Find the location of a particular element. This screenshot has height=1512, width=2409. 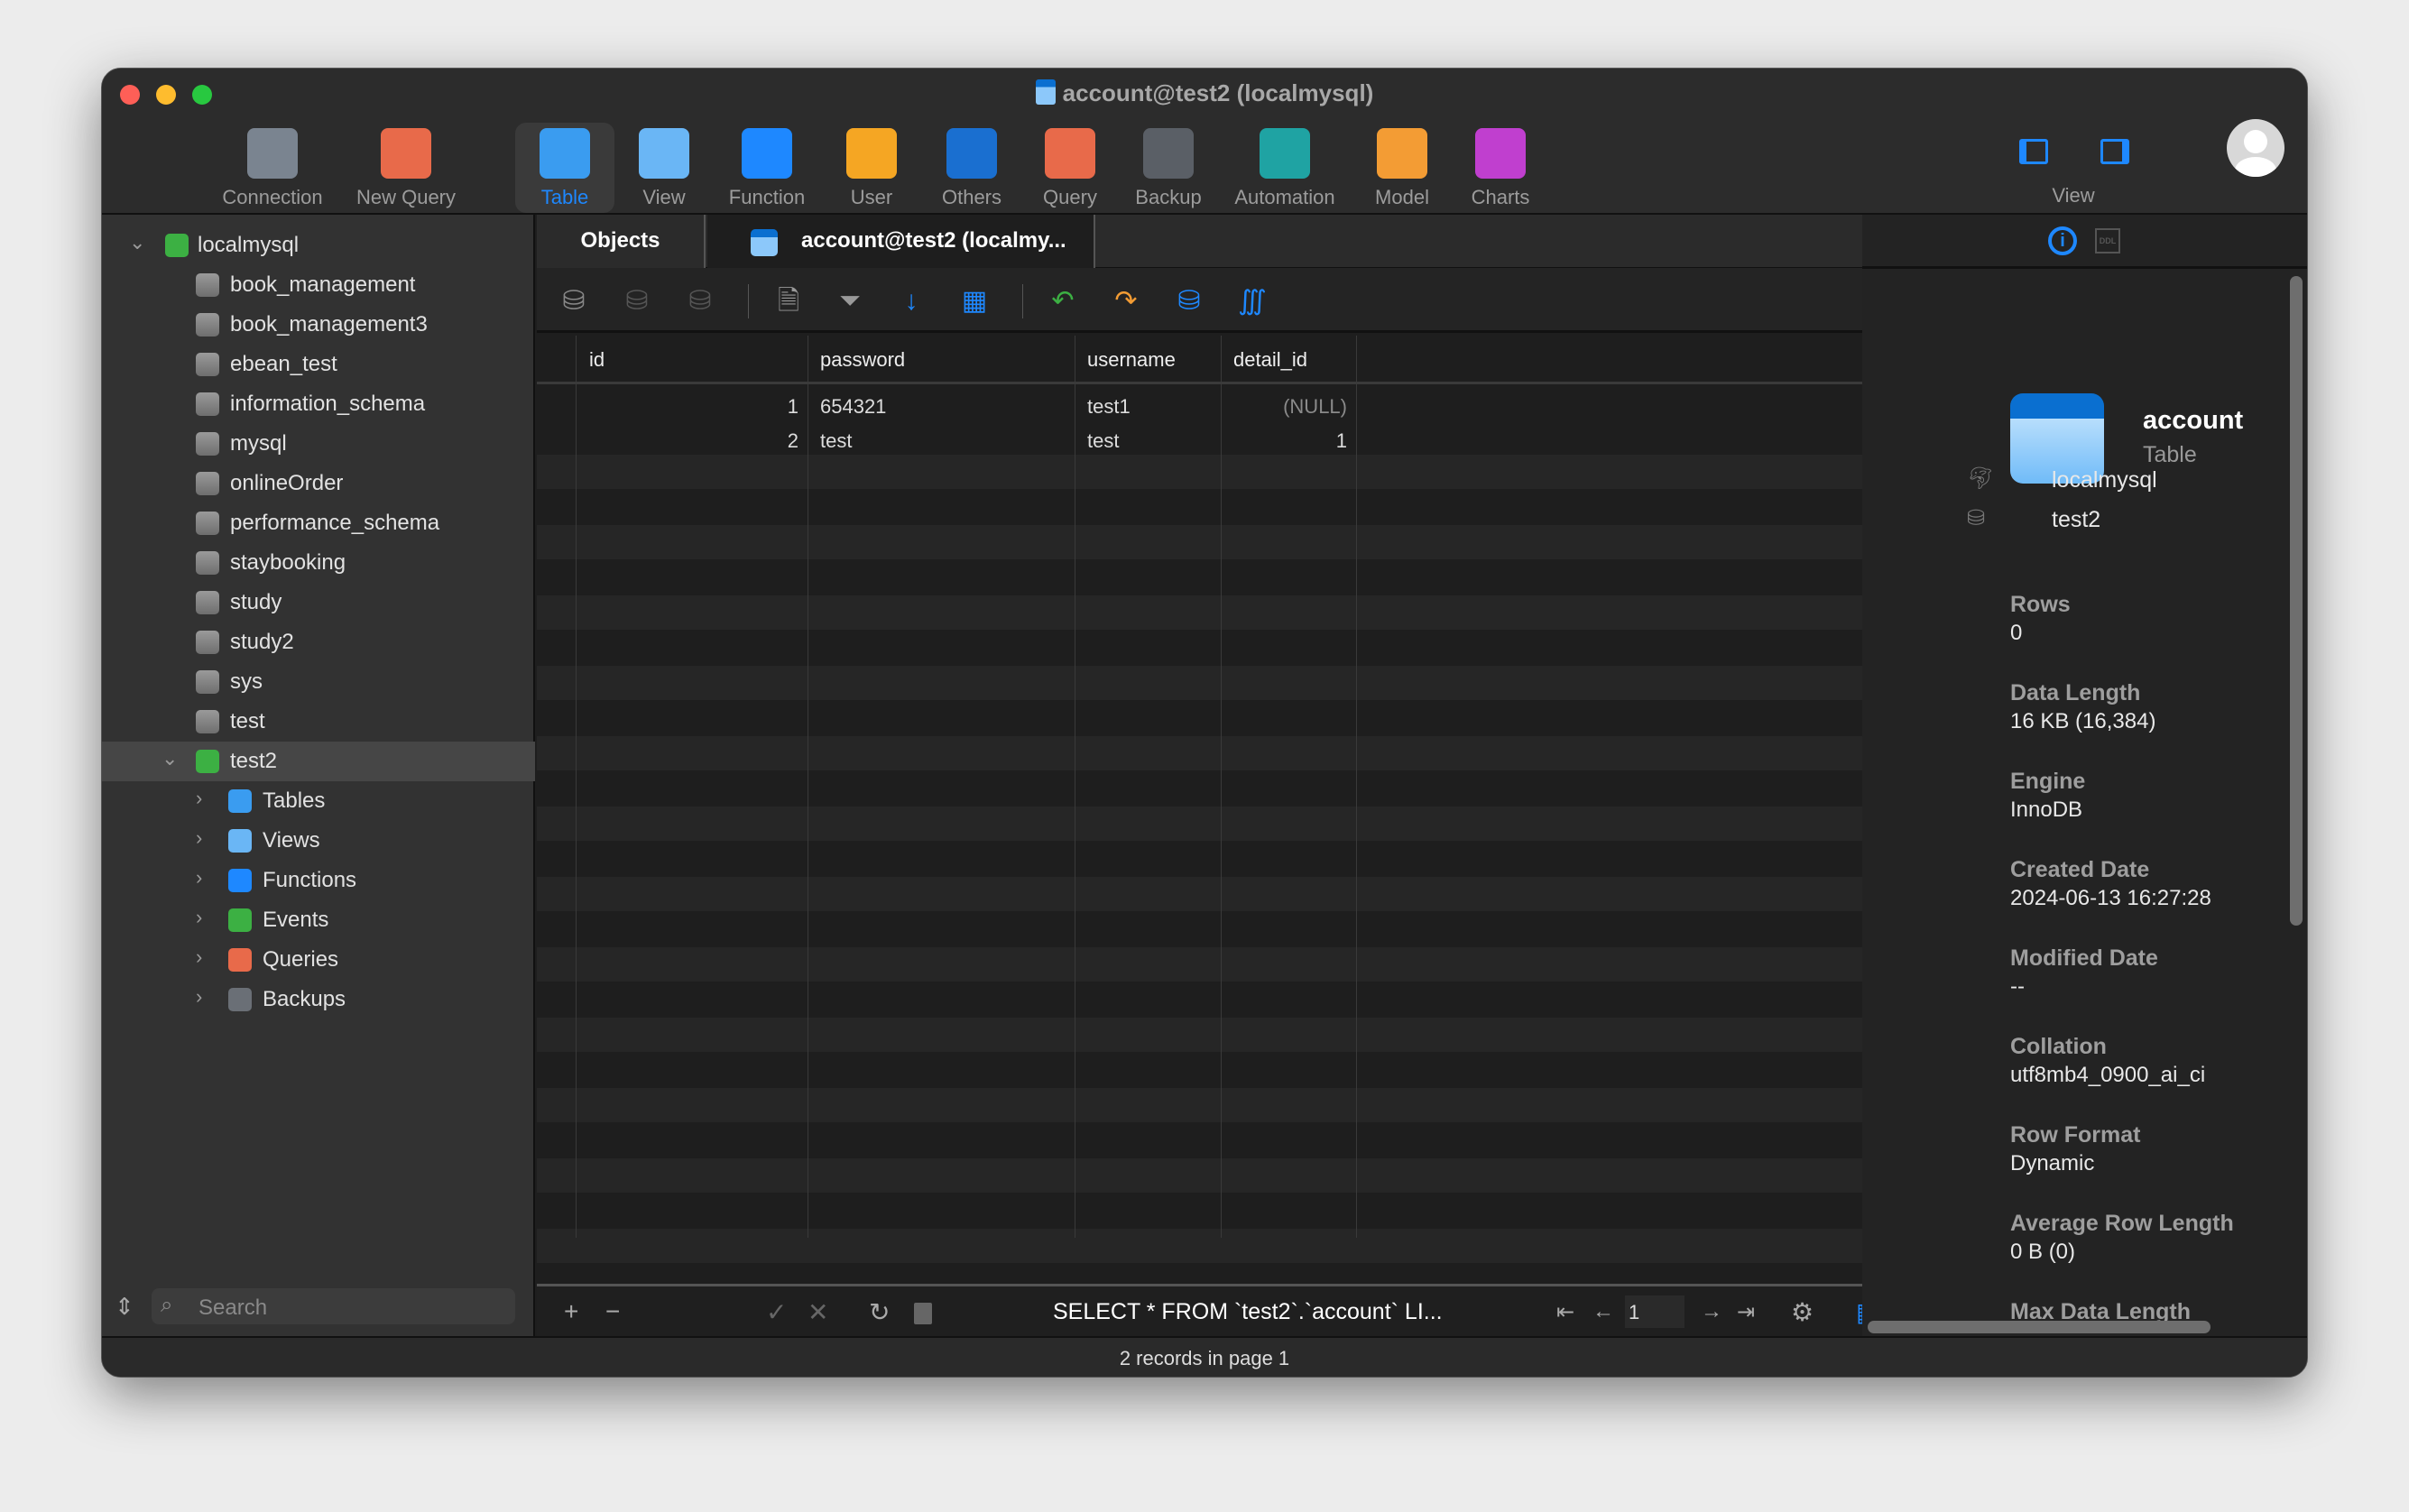

sidebar-database: performance_schema is located at coordinates (318, 523).